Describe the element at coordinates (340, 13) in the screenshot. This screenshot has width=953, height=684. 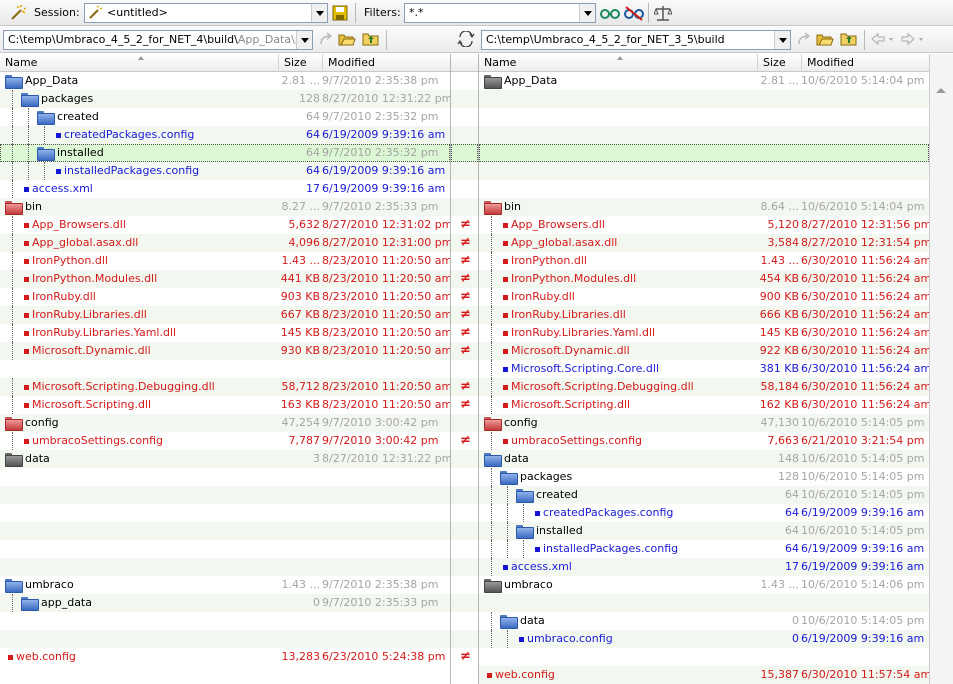
I see `save-session-icon` at that location.